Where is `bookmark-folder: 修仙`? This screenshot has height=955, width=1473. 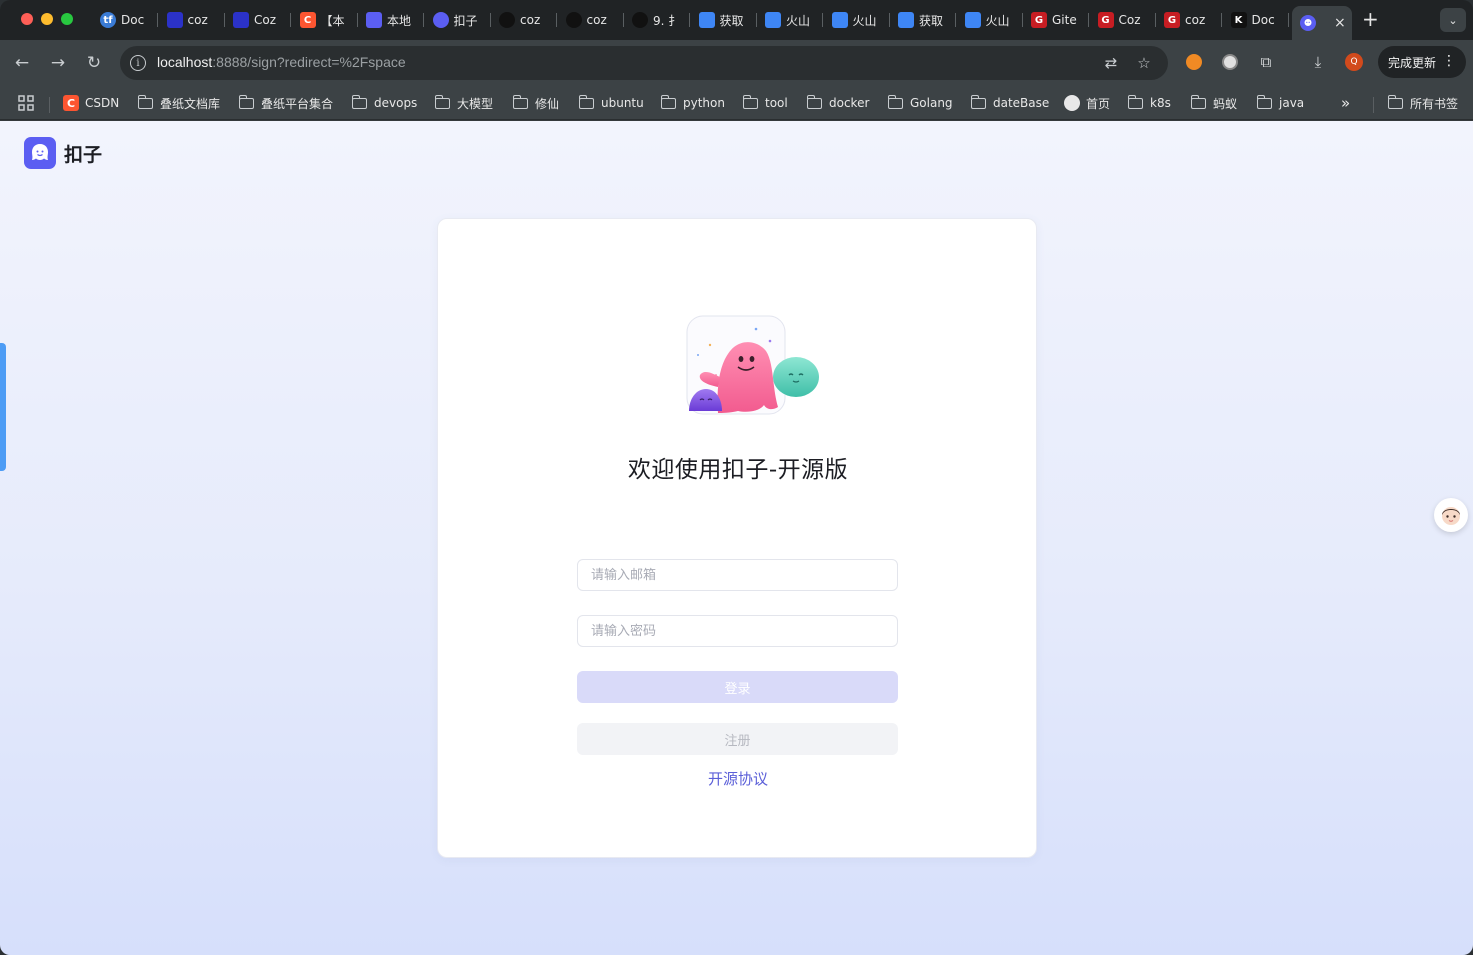 bookmark-folder: 修仙 is located at coordinates (536, 103).